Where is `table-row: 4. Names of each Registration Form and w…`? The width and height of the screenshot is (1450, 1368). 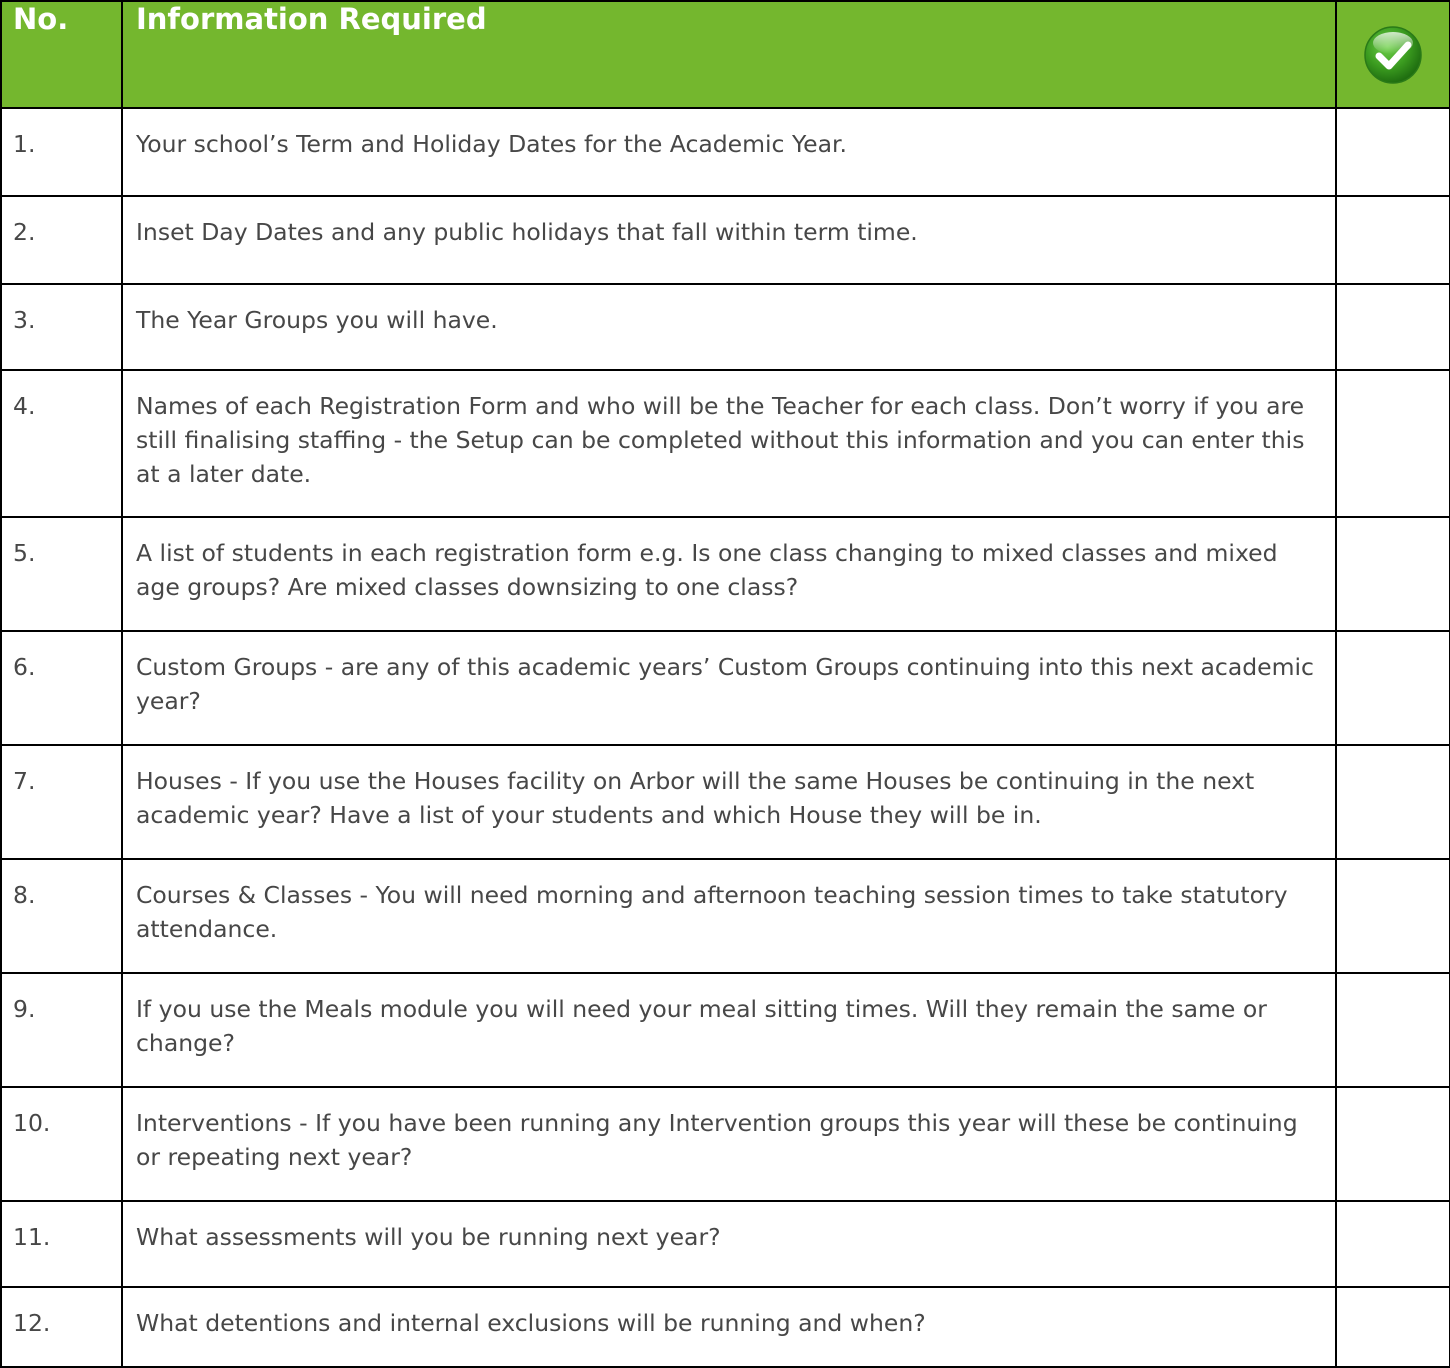
table-row: 4. Names of each Registration Form and w… is located at coordinates (725, 443).